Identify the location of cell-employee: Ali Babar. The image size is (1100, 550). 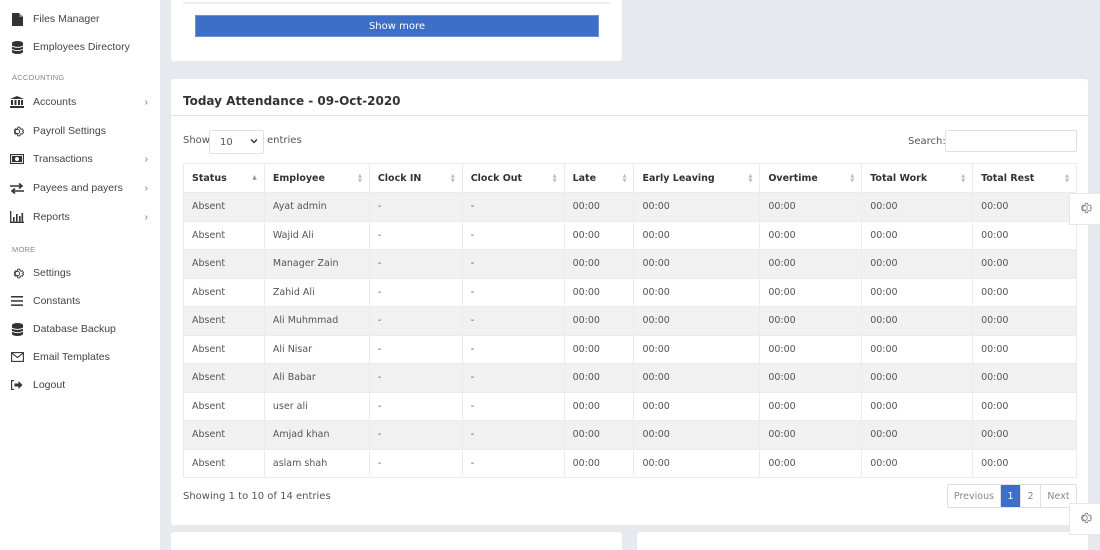
(316, 378).